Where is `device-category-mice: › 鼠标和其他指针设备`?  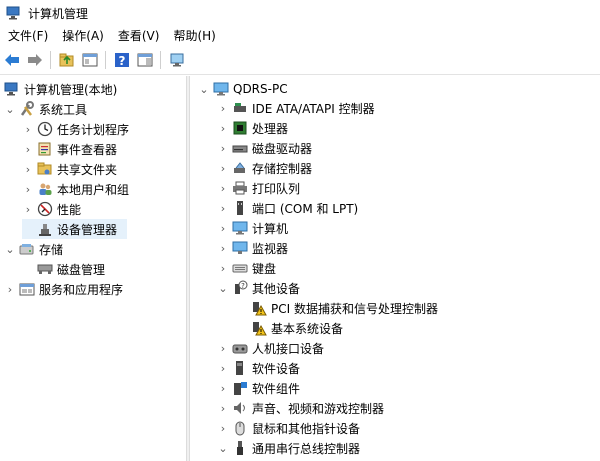 device-category-mice: › 鼠标和其他指针设备 is located at coordinates (288, 428).